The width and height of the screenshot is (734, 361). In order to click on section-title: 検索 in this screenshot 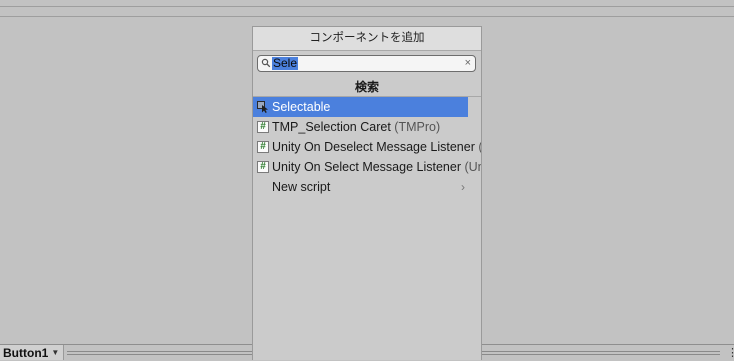, I will do `click(367, 87)`.